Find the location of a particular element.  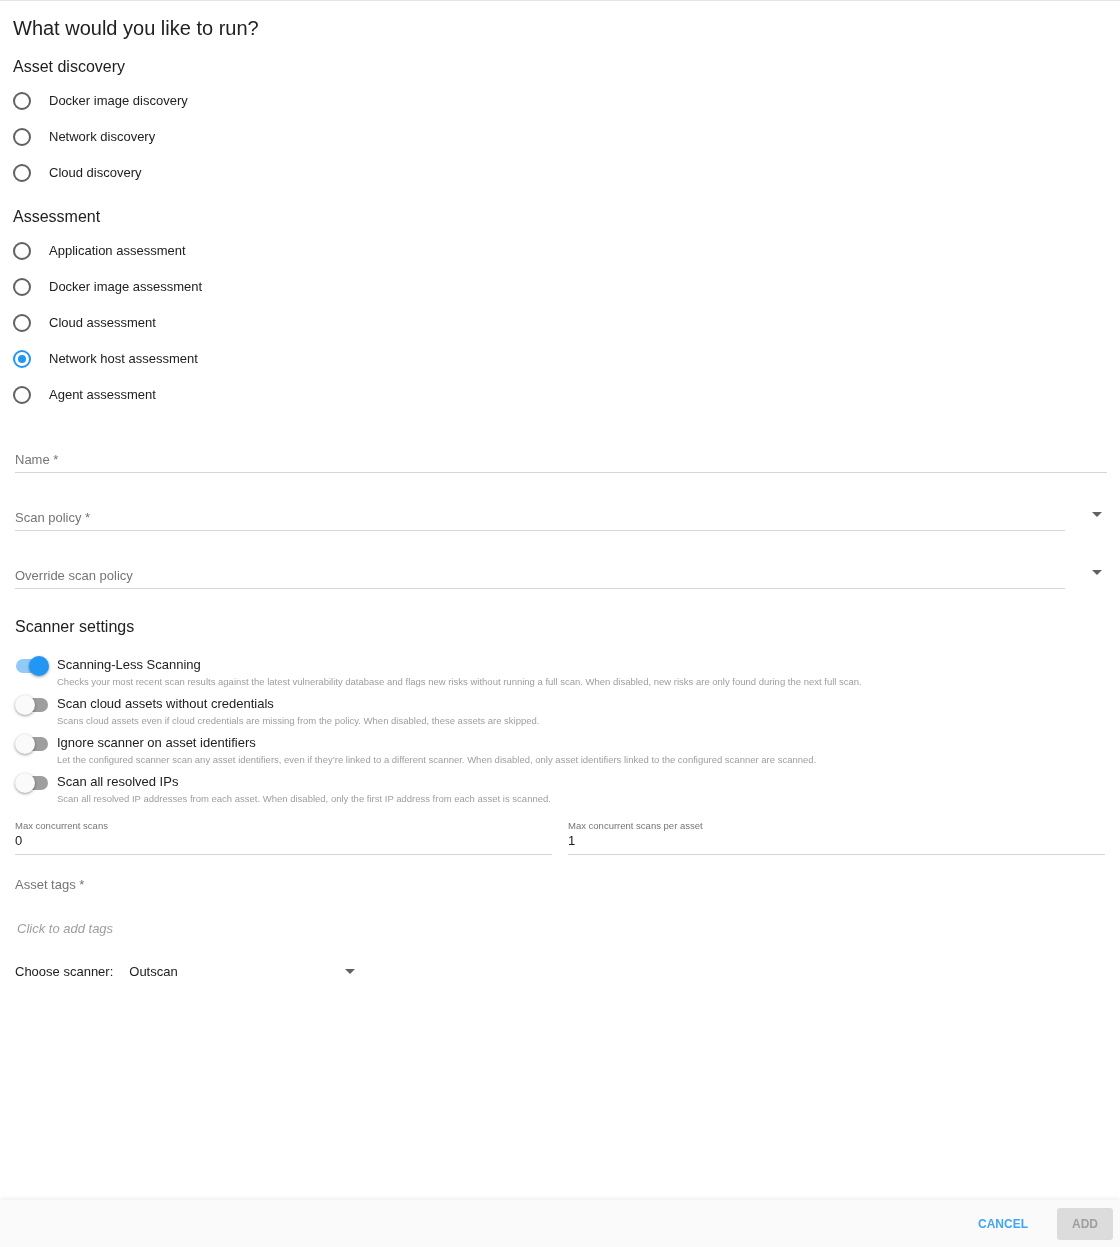

text-field: Name * is located at coordinates (561, 456).